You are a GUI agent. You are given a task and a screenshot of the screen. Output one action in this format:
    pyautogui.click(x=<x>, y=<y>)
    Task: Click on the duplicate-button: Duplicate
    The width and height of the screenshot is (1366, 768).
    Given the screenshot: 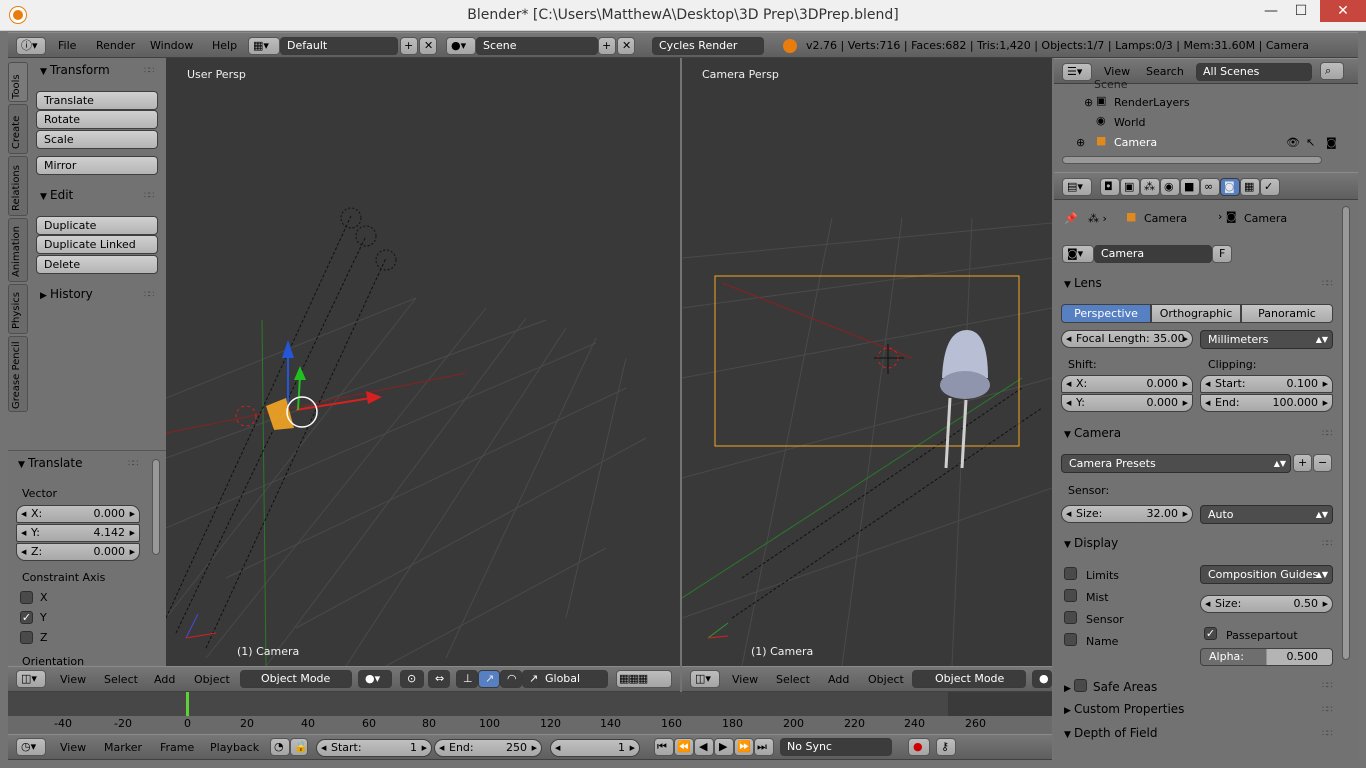 What is the action you would take?
    pyautogui.click(x=97, y=225)
    